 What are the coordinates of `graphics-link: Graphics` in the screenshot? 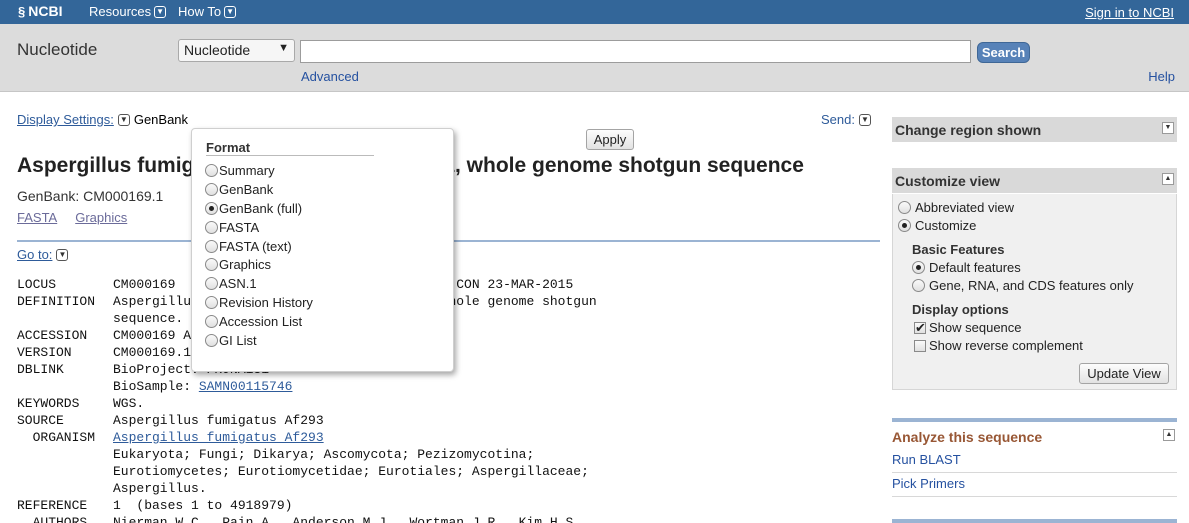 It's located at (101, 217).